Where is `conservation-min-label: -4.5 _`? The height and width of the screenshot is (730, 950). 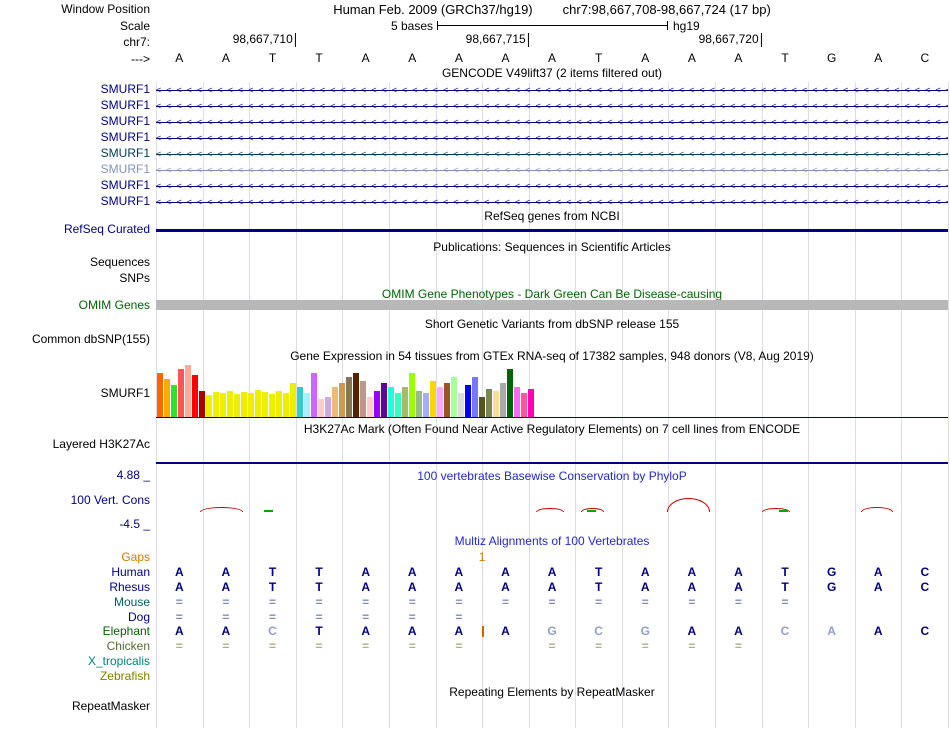
conservation-min-label: -4.5 _ is located at coordinates (134, 524).